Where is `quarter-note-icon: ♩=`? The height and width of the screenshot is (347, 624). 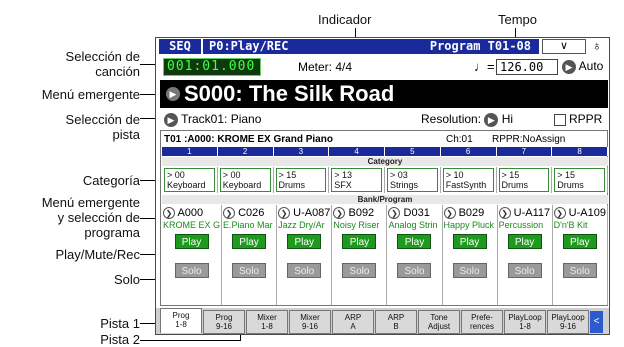
quarter-note-icon: ♩= is located at coordinates (484, 66).